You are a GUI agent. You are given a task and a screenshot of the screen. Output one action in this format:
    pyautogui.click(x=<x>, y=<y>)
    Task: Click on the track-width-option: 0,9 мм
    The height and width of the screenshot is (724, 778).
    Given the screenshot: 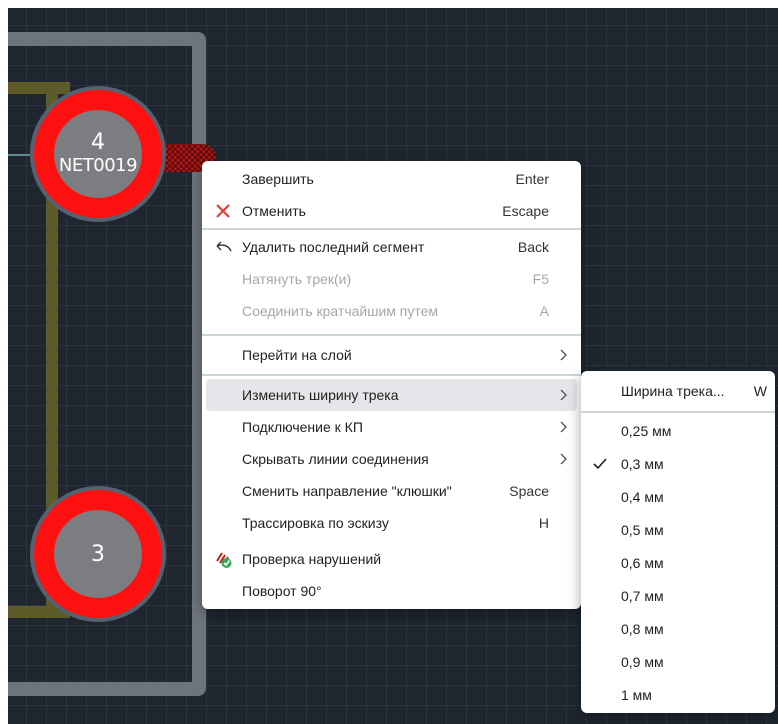 What is the action you would take?
    pyautogui.click(x=678, y=662)
    